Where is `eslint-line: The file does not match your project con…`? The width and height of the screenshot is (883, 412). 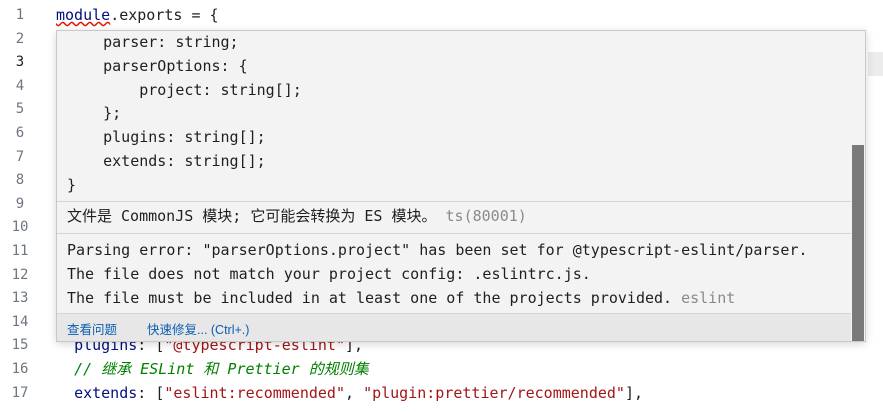
eslint-line: The file does not match your project con… is located at coordinates (329, 274).